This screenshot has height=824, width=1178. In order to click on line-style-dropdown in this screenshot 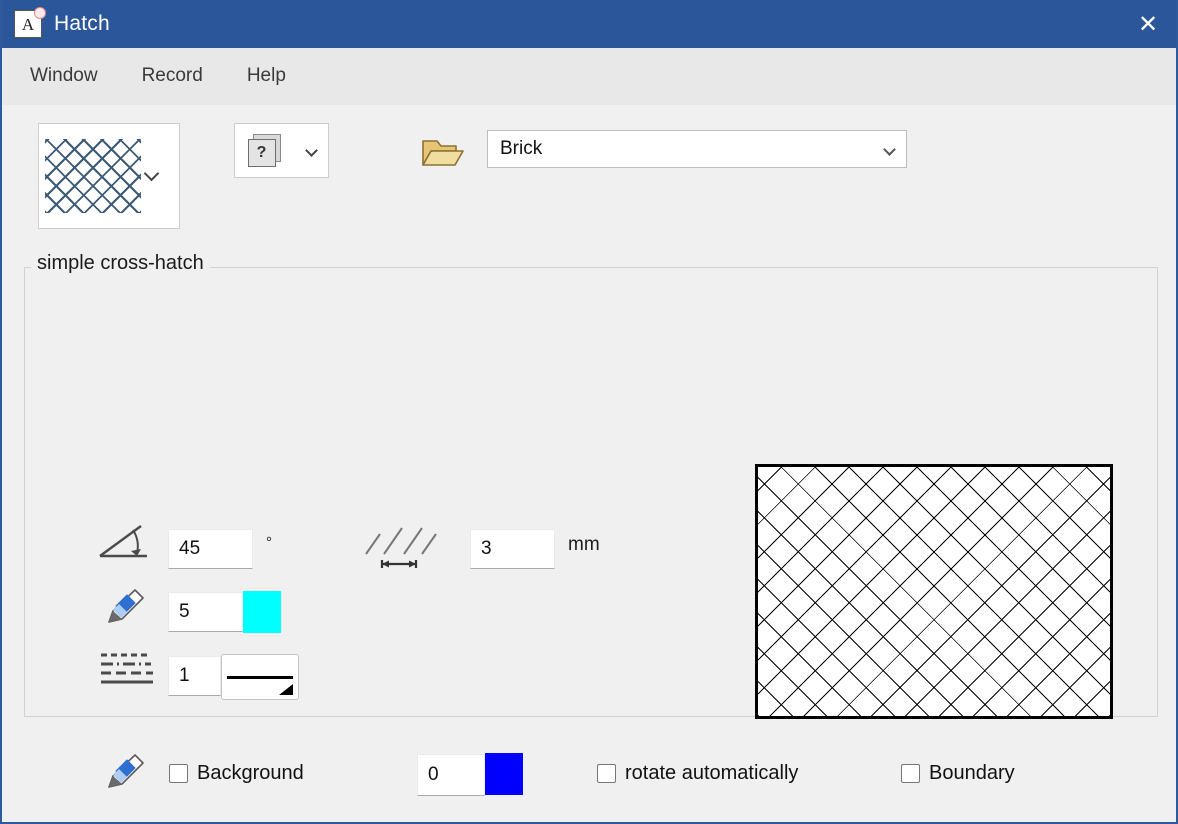, I will do `click(260, 677)`.